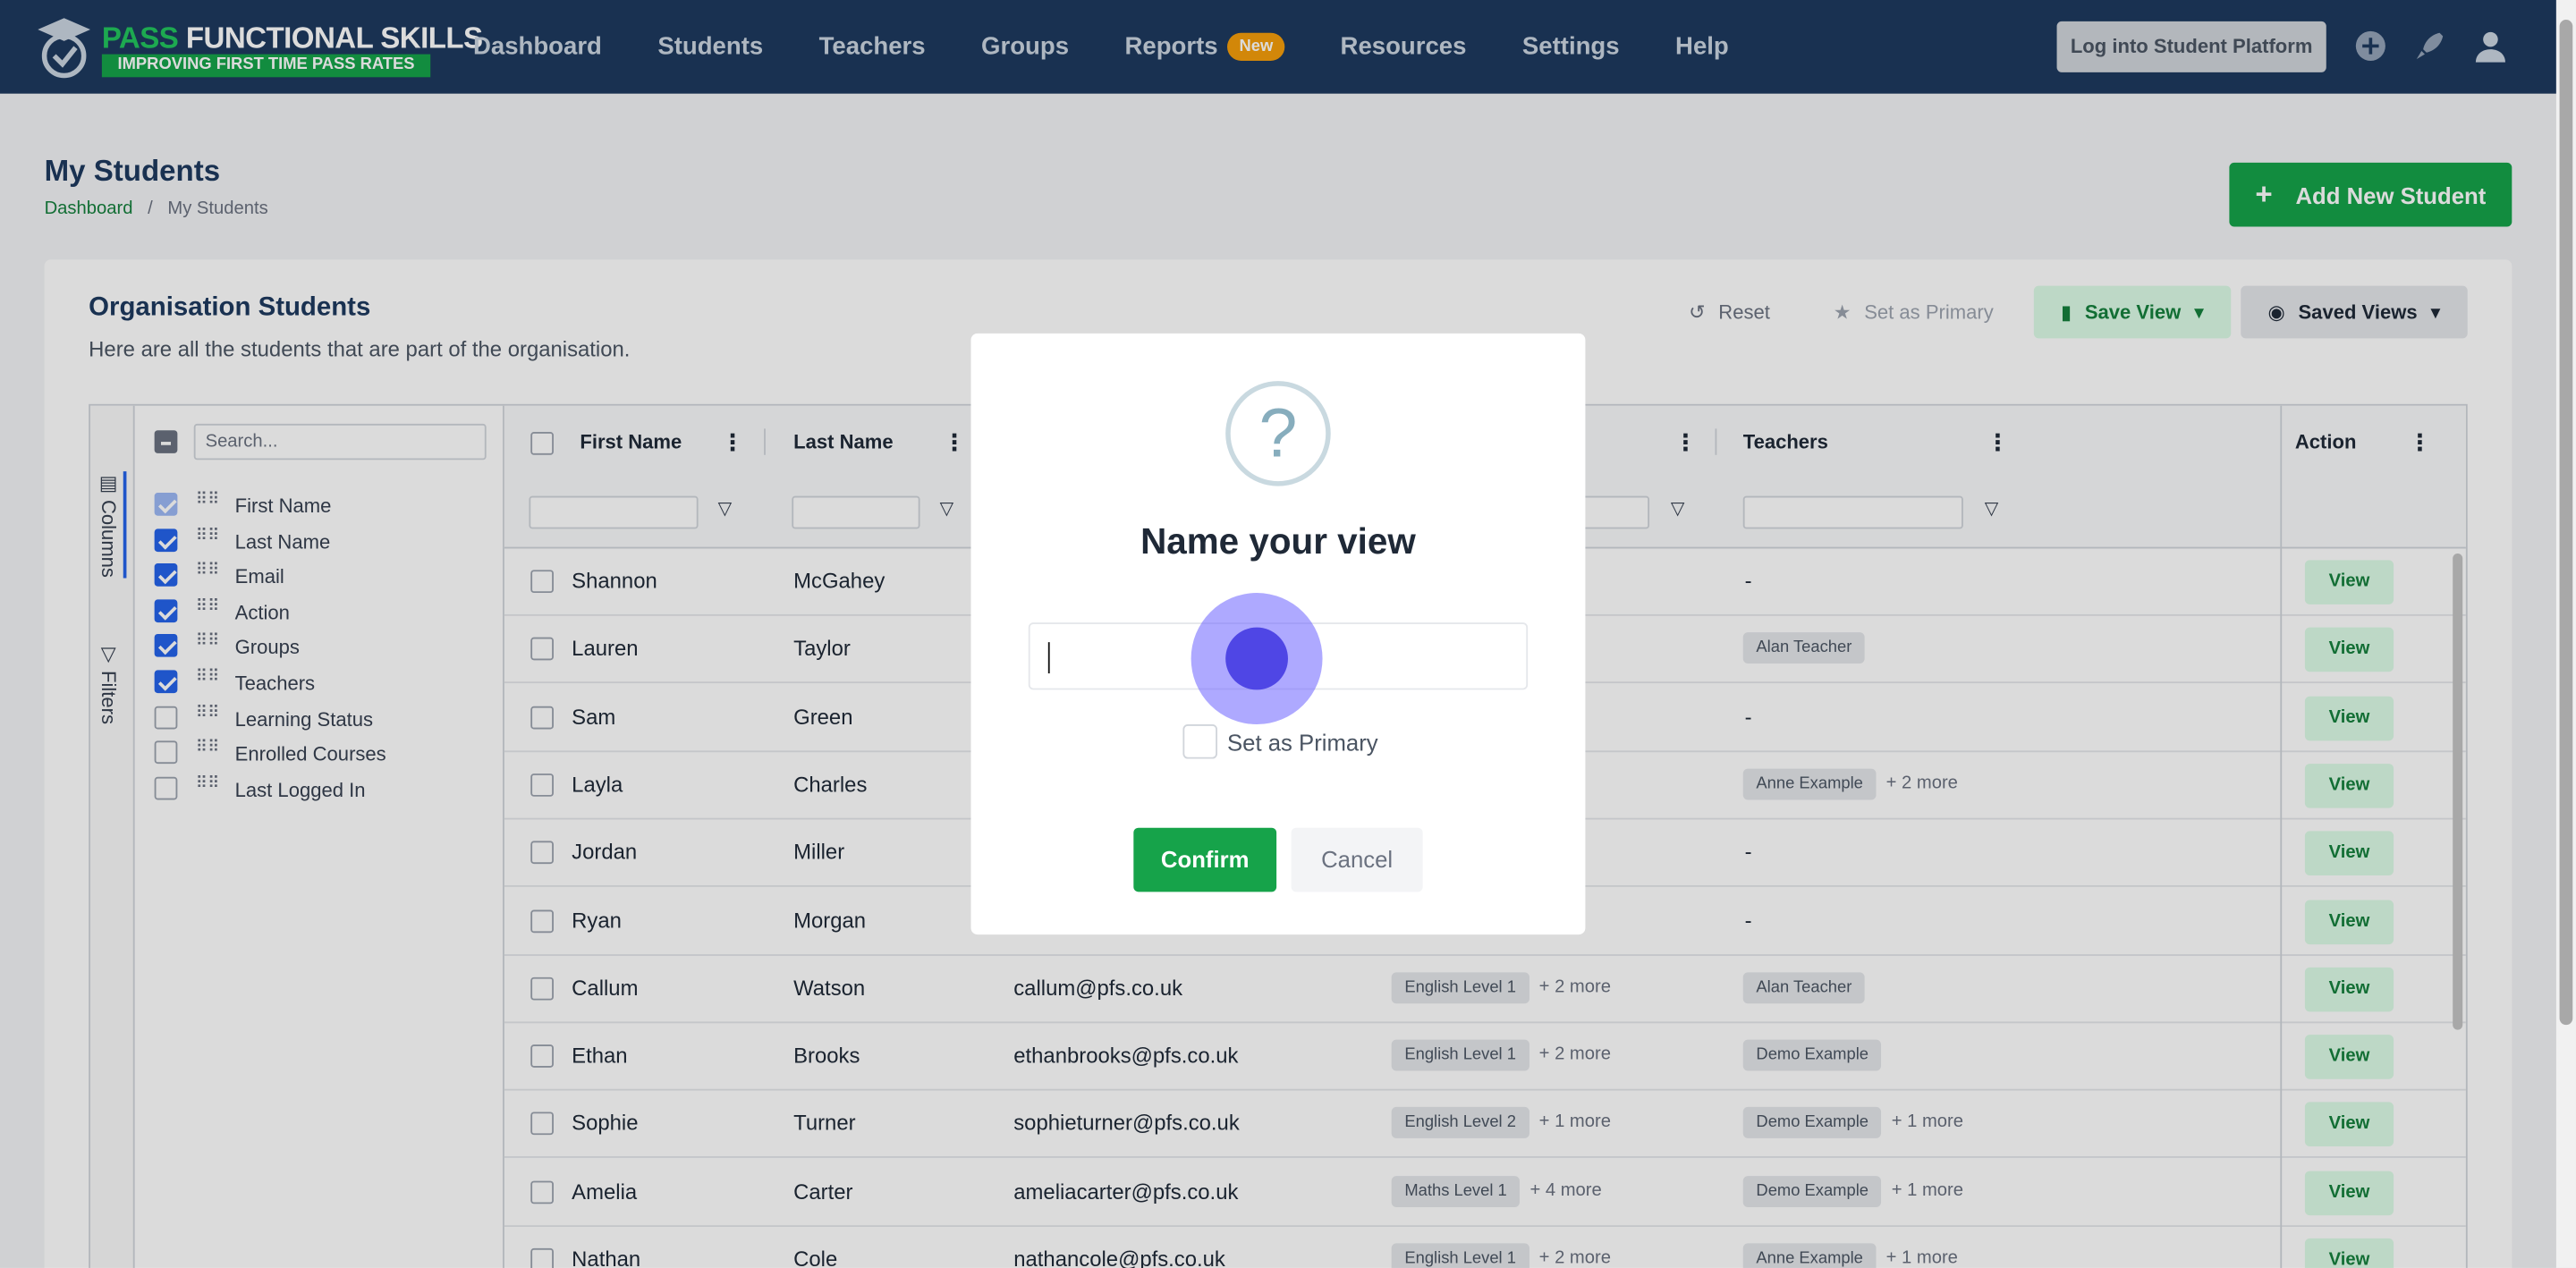  Describe the element at coordinates (1048, 658) in the screenshot. I see `text-caret` at that location.